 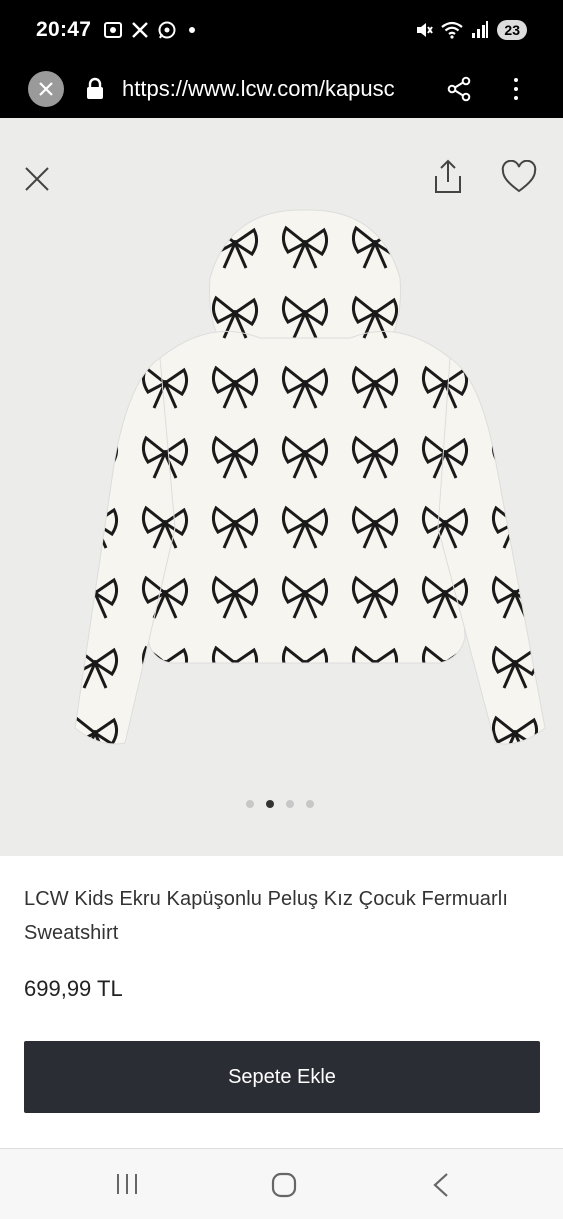 What do you see at coordinates (127, 1184) in the screenshot?
I see `recent-apps-icon` at bounding box center [127, 1184].